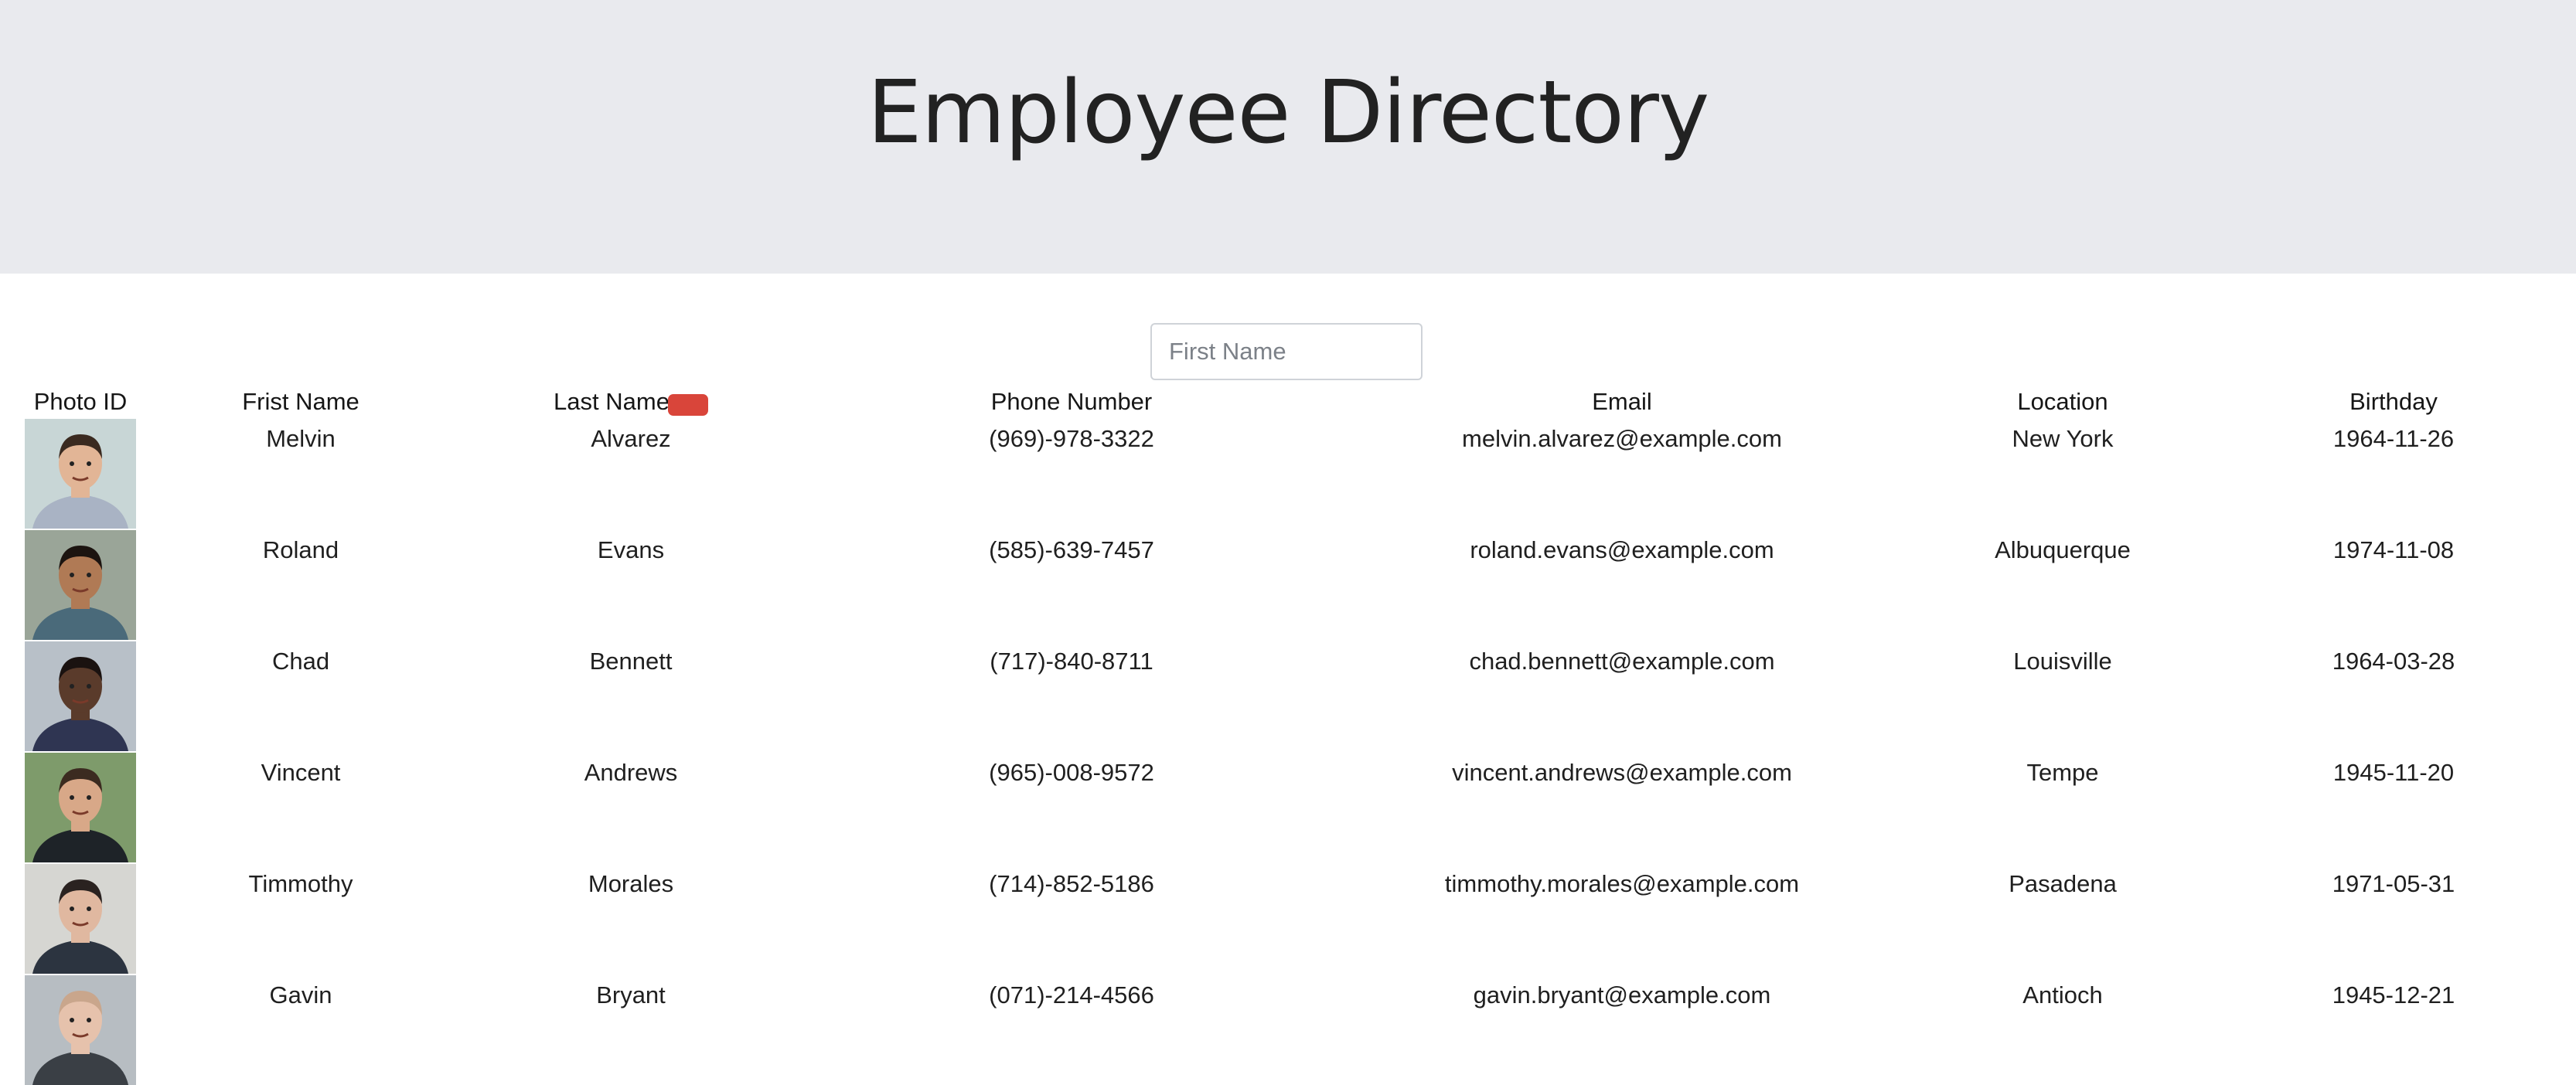 The height and width of the screenshot is (1085, 2576). Describe the element at coordinates (2062, 772) in the screenshot. I see `location-cell: Tempe` at that location.